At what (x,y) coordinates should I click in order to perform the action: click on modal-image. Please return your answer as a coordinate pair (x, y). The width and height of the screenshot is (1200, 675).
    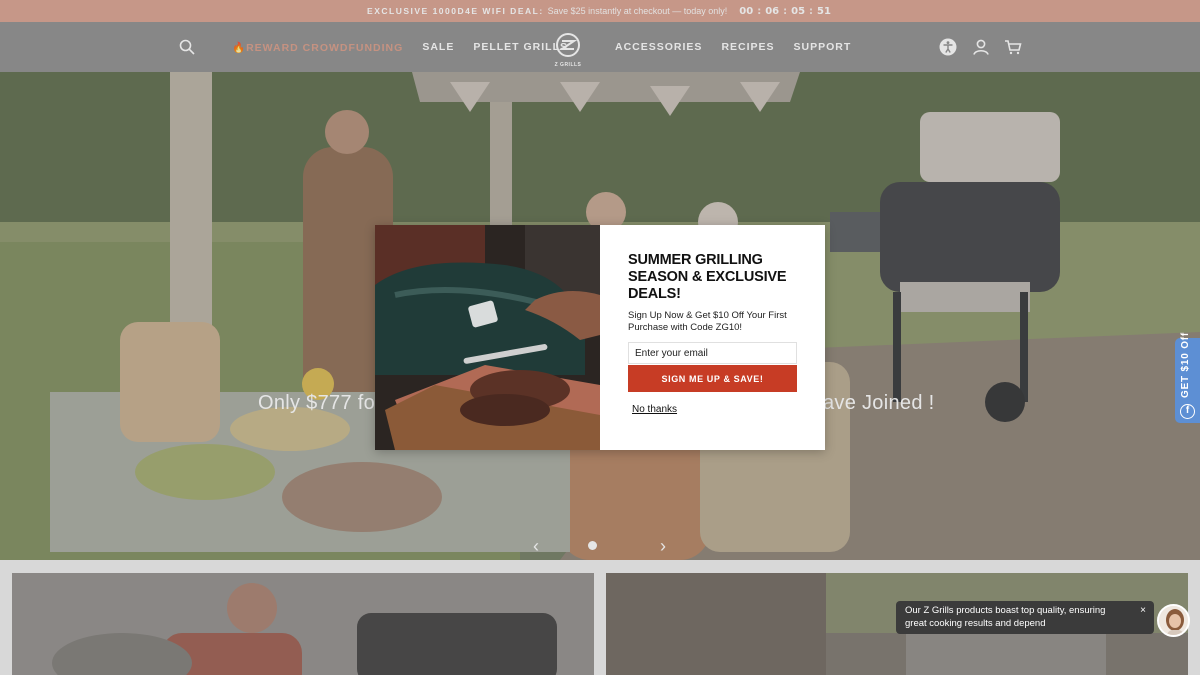
    Looking at the image, I should click on (487, 337).